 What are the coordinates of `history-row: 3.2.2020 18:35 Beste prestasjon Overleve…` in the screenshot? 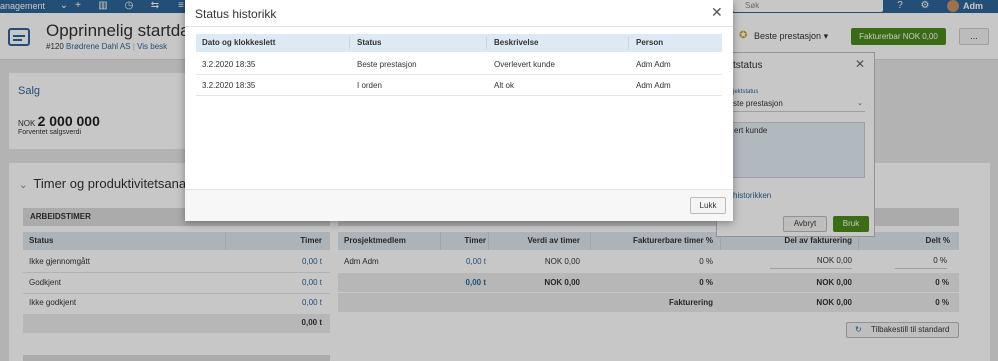 It's located at (459, 64).